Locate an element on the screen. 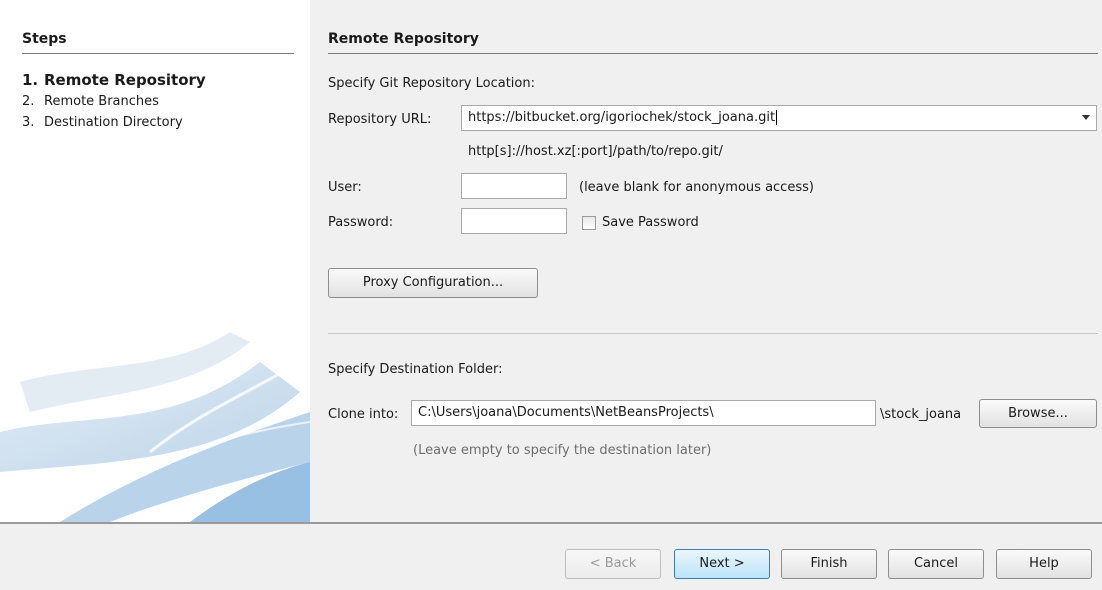  specify-destination-label: Specify Destination Folder: is located at coordinates (415, 369).